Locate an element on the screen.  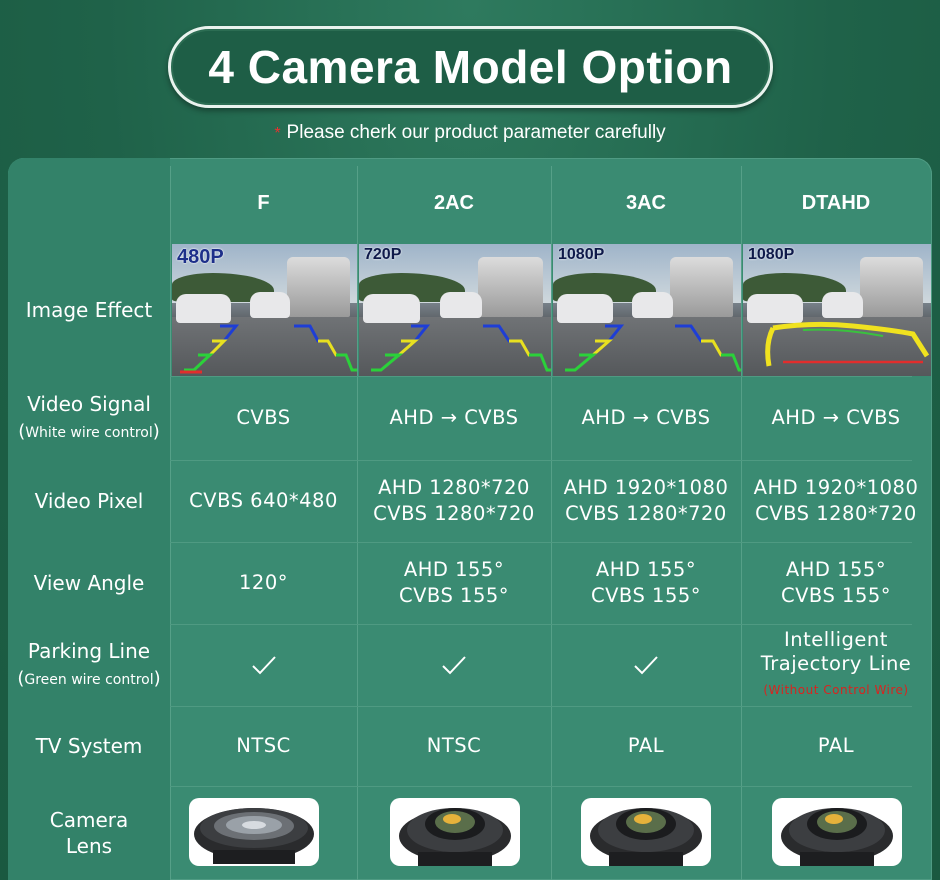
label-text: Image Effect is located at coordinates (89, 310).